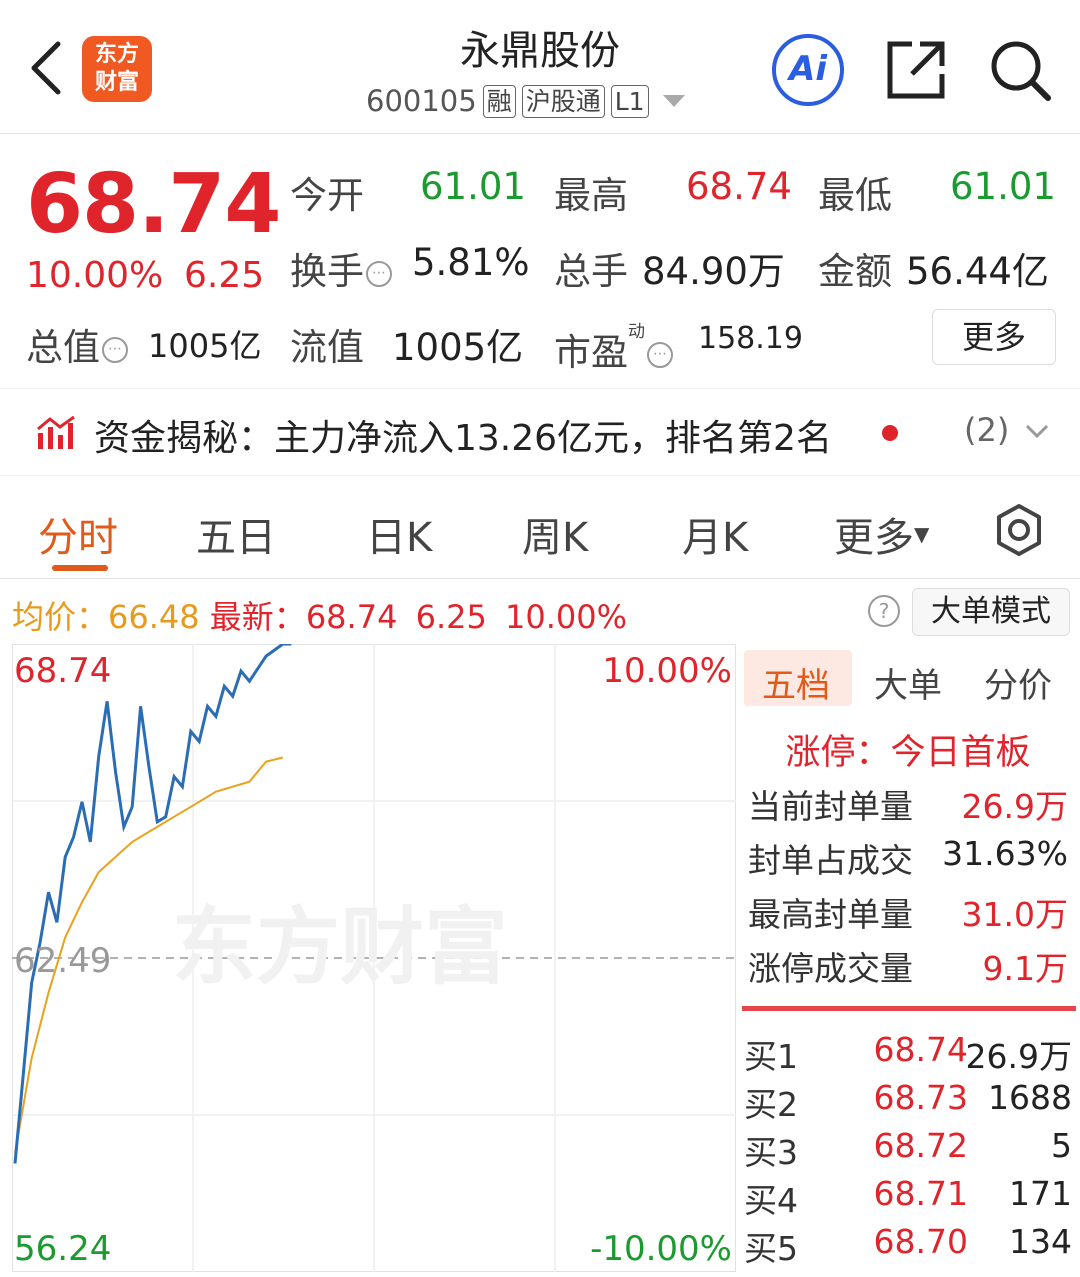 This screenshot has width=1080, height=1277. Describe the element at coordinates (62, 961) in the screenshot. I see `y-label-mid: 62.49` at that location.